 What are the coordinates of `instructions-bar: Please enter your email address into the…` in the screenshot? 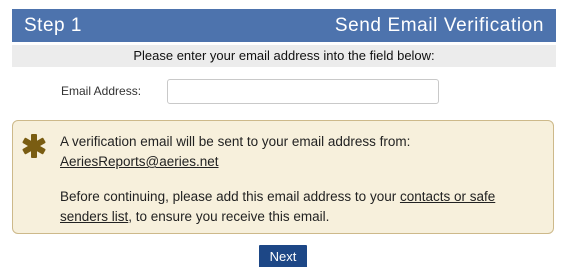 It's located at (284, 56).